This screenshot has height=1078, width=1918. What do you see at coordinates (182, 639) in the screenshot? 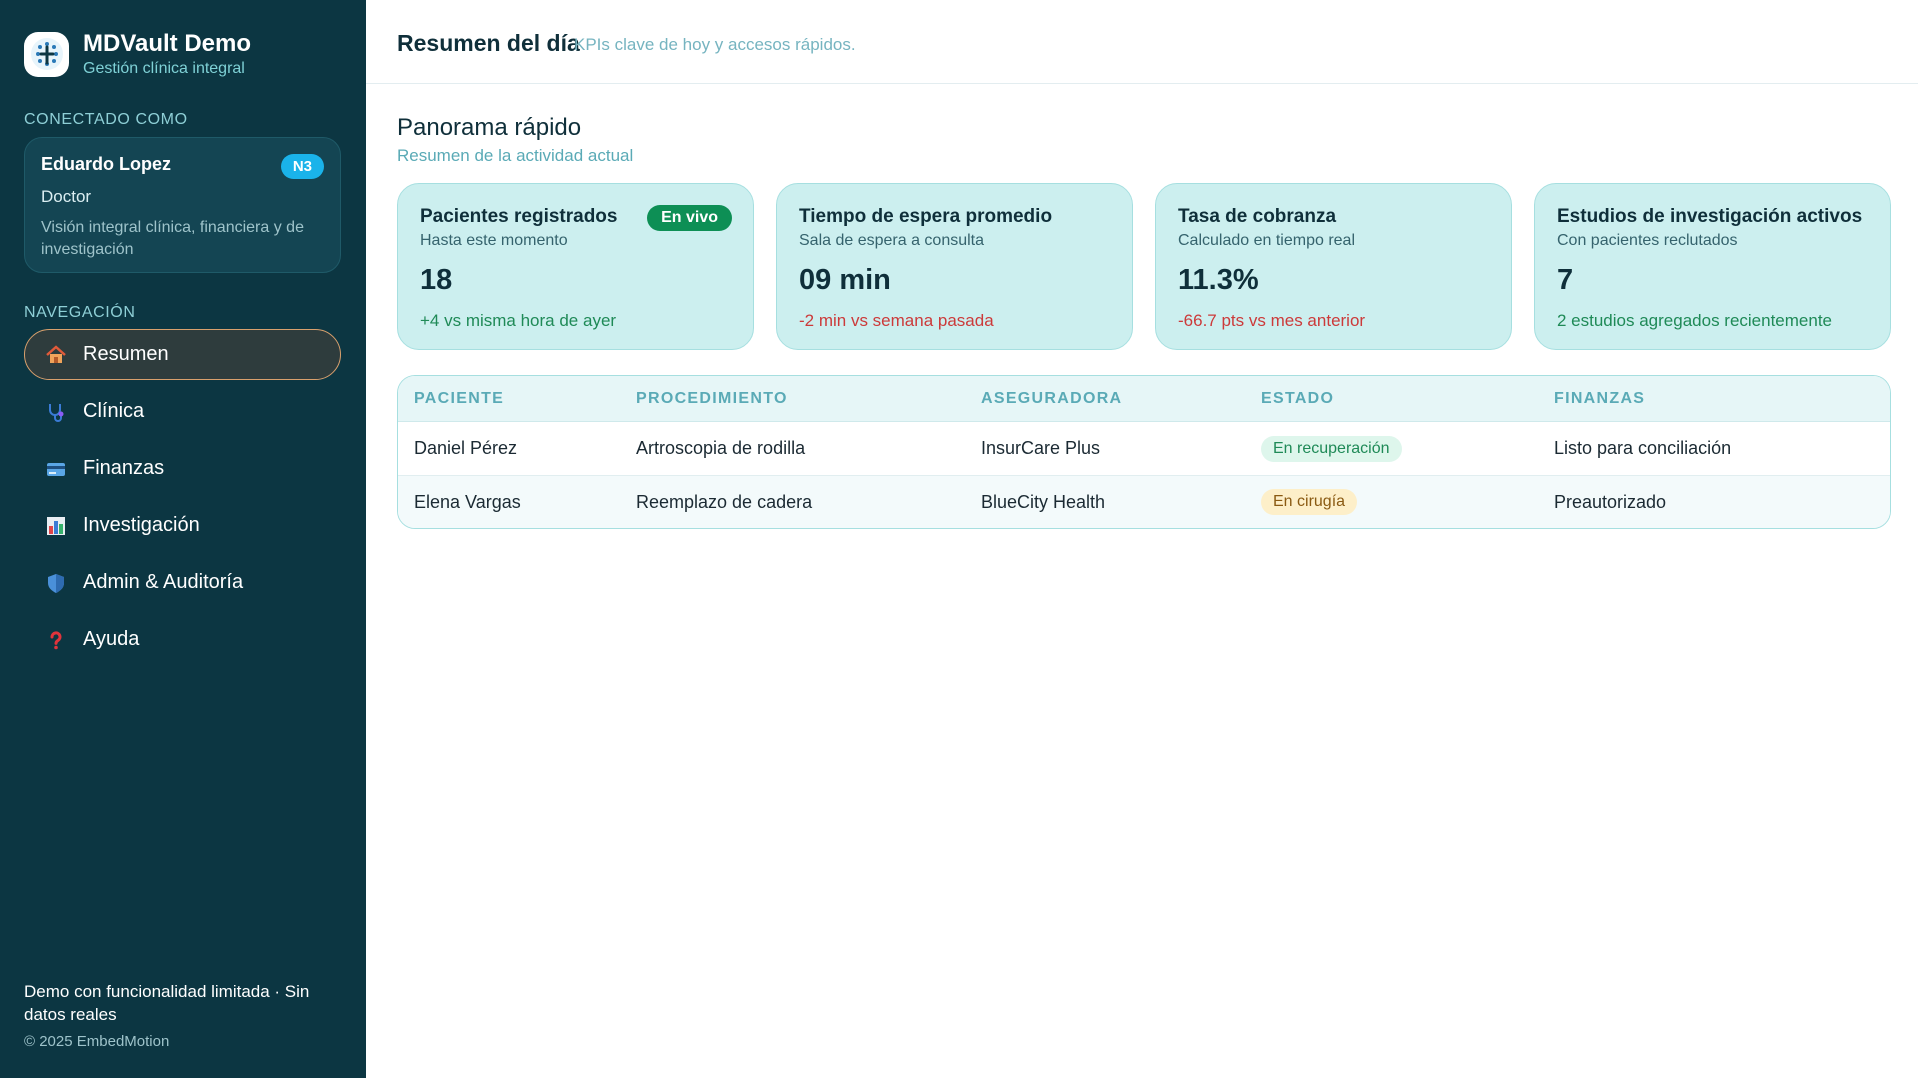
I see `sidebar-item-ayuda: Ayuda` at bounding box center [182, 639].